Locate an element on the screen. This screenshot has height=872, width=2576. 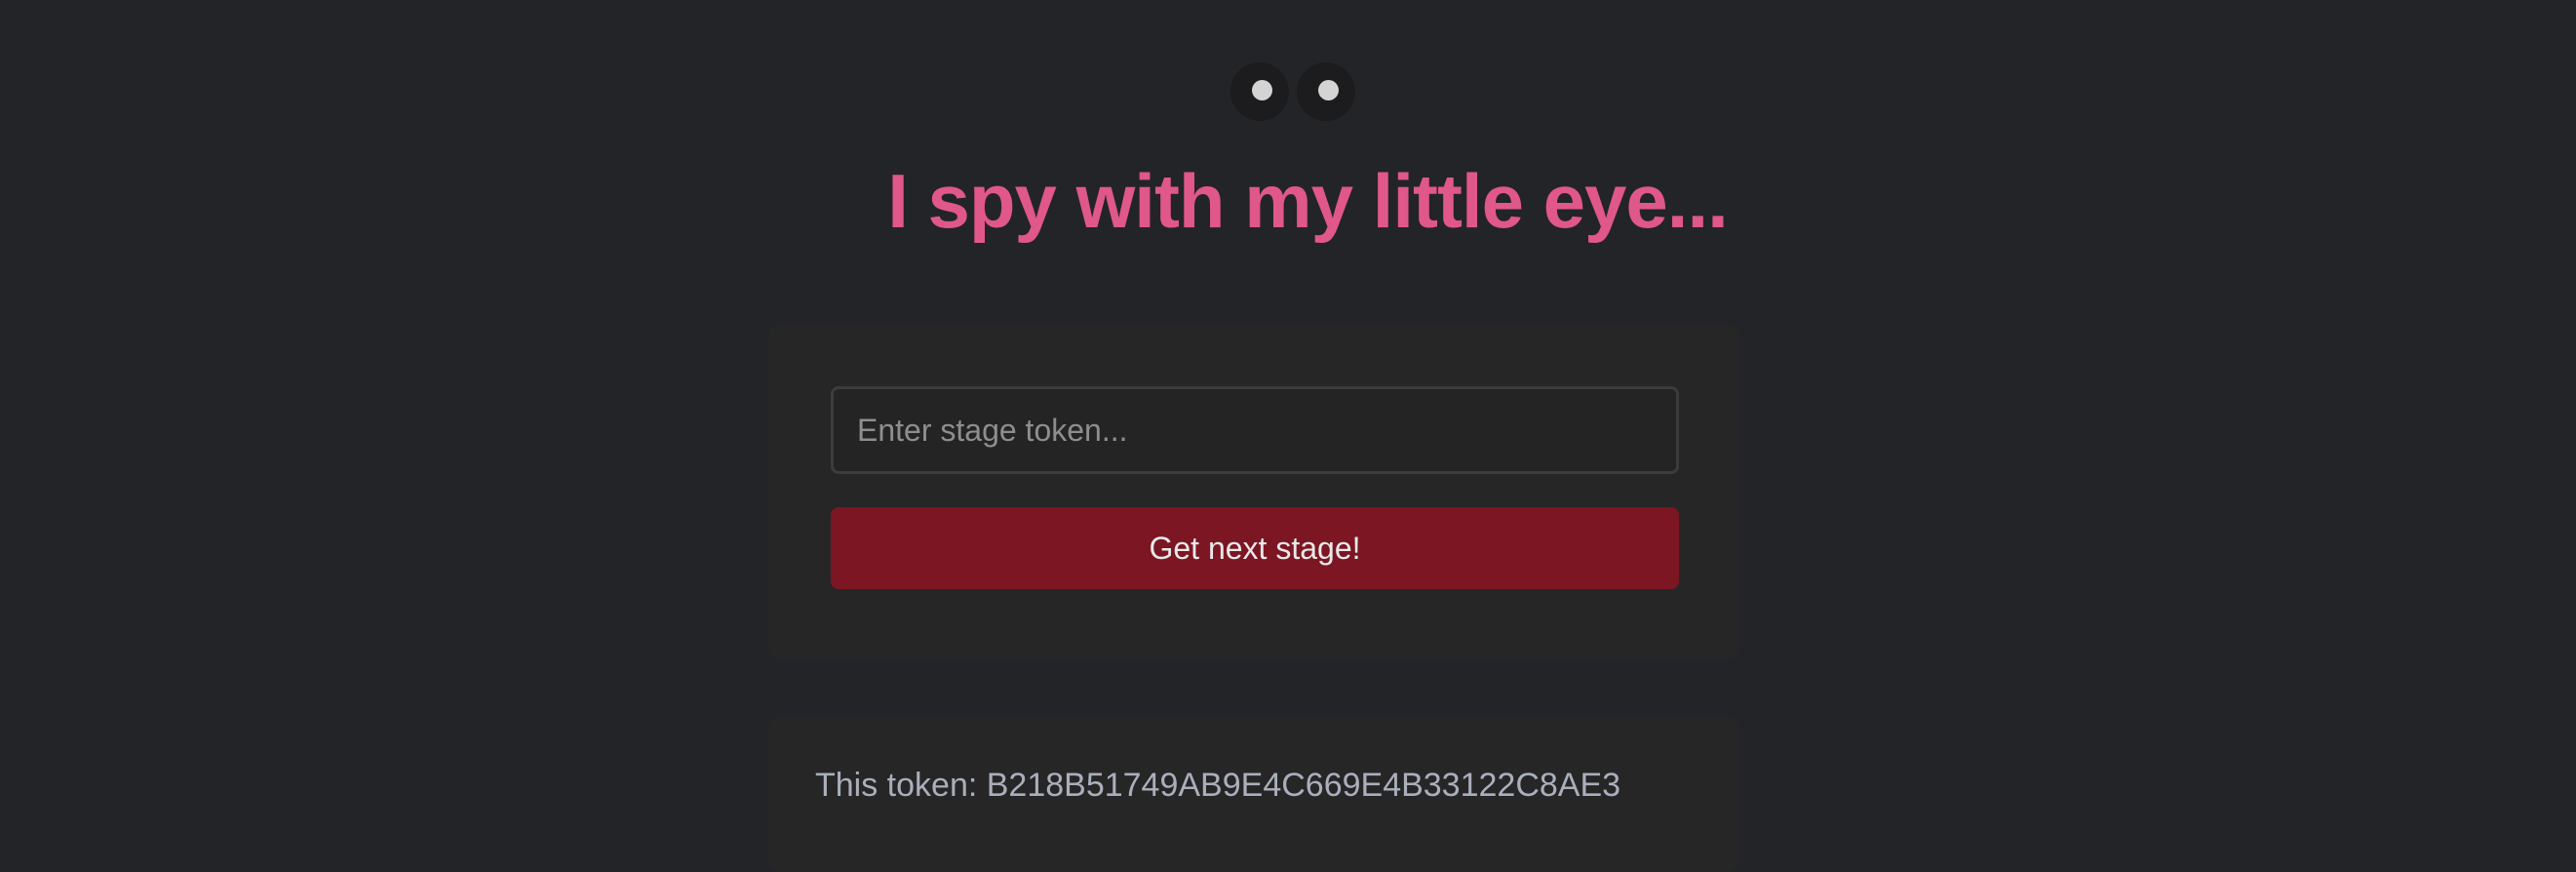
left-eye-icon is located at coordinates (1259, 91).